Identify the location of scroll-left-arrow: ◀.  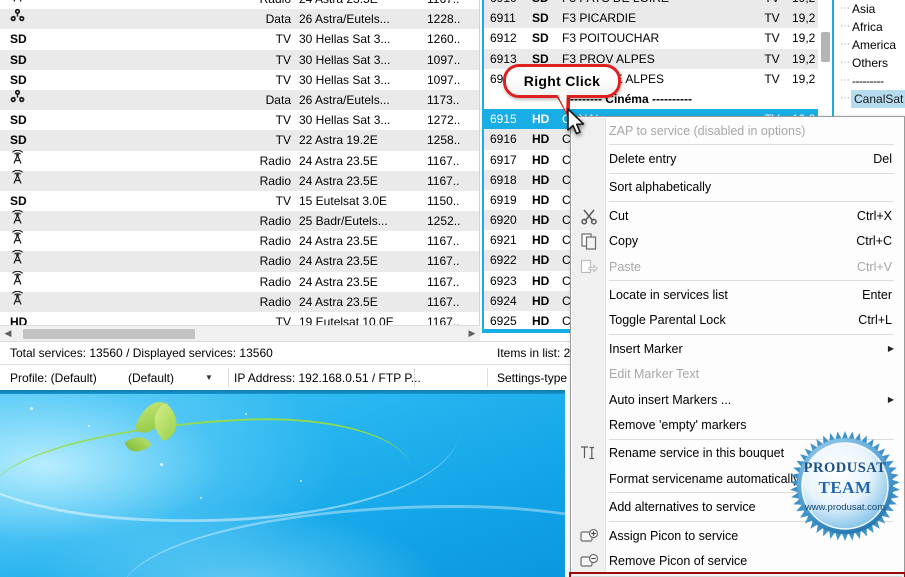
(8, 333).